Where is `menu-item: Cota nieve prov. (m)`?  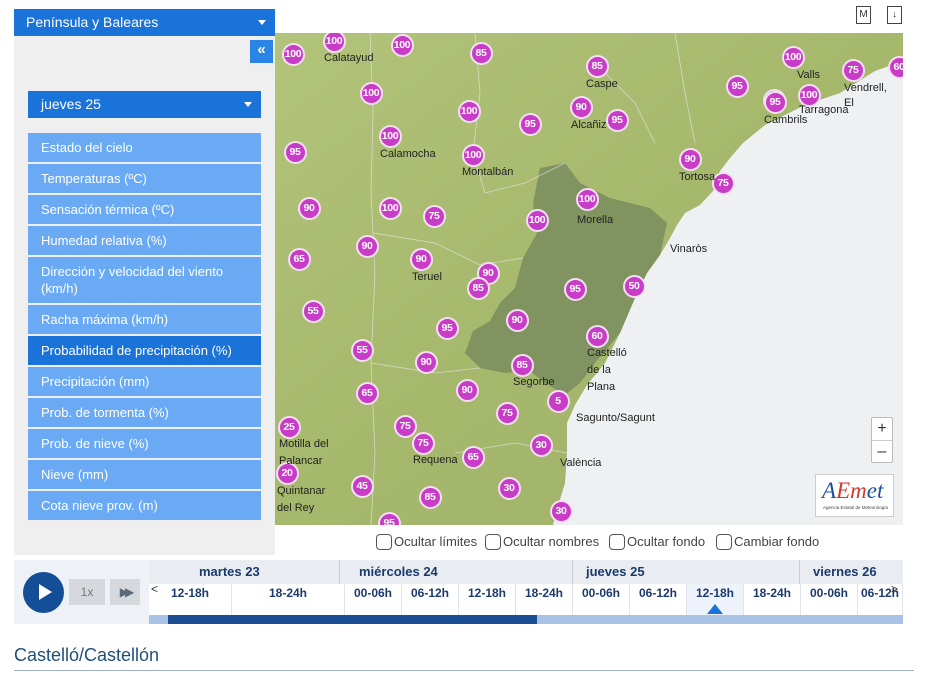
menu-item: Cota nieve prov. (m) is located at coordinates (144, 505).